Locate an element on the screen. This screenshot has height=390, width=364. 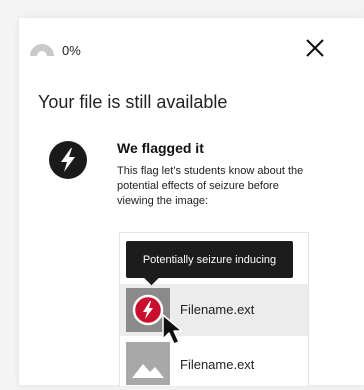
seizure-tooltip: Potentially seizure inducing is located at coordinates (209, 259).